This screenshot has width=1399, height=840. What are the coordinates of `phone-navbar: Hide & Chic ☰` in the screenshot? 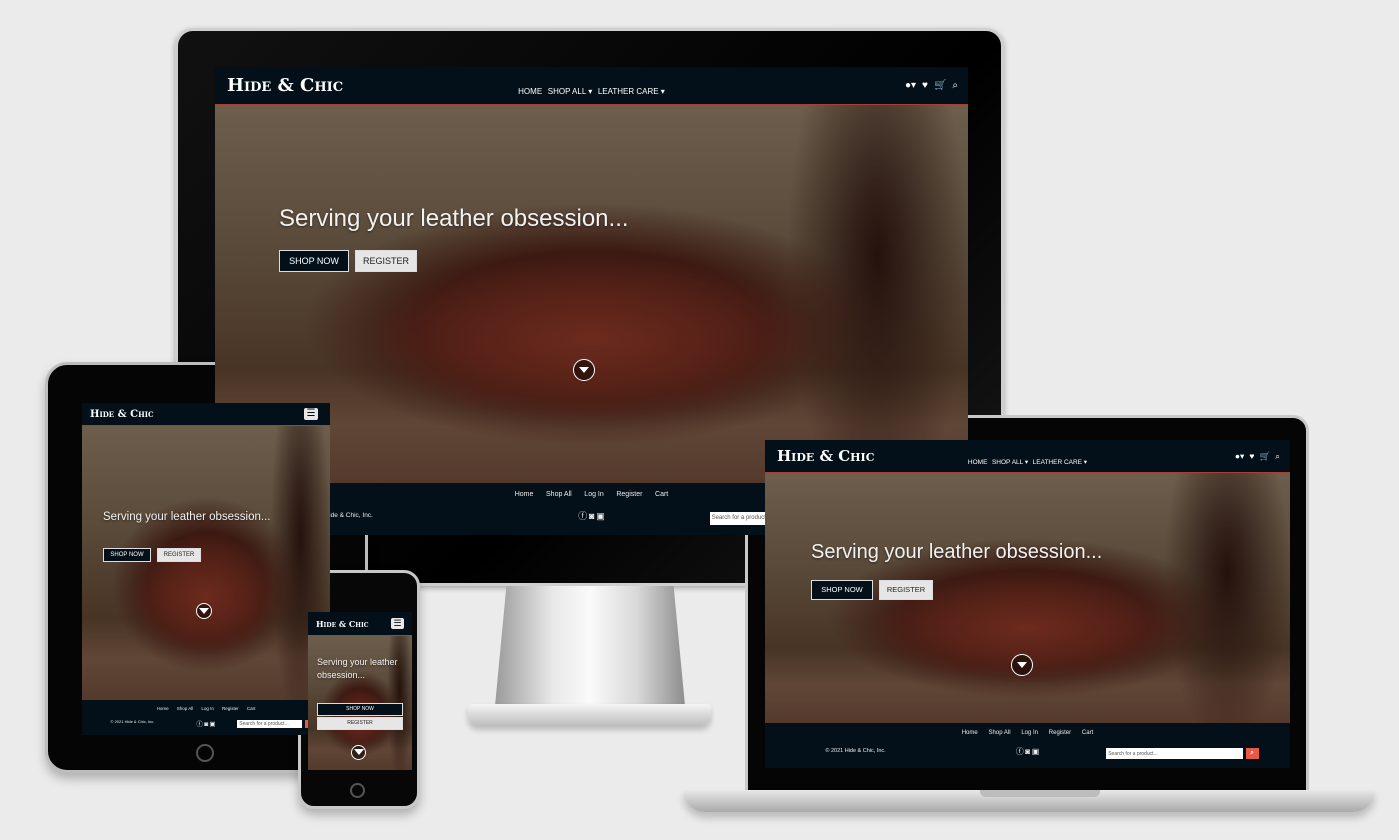 It's located at (360, 624).